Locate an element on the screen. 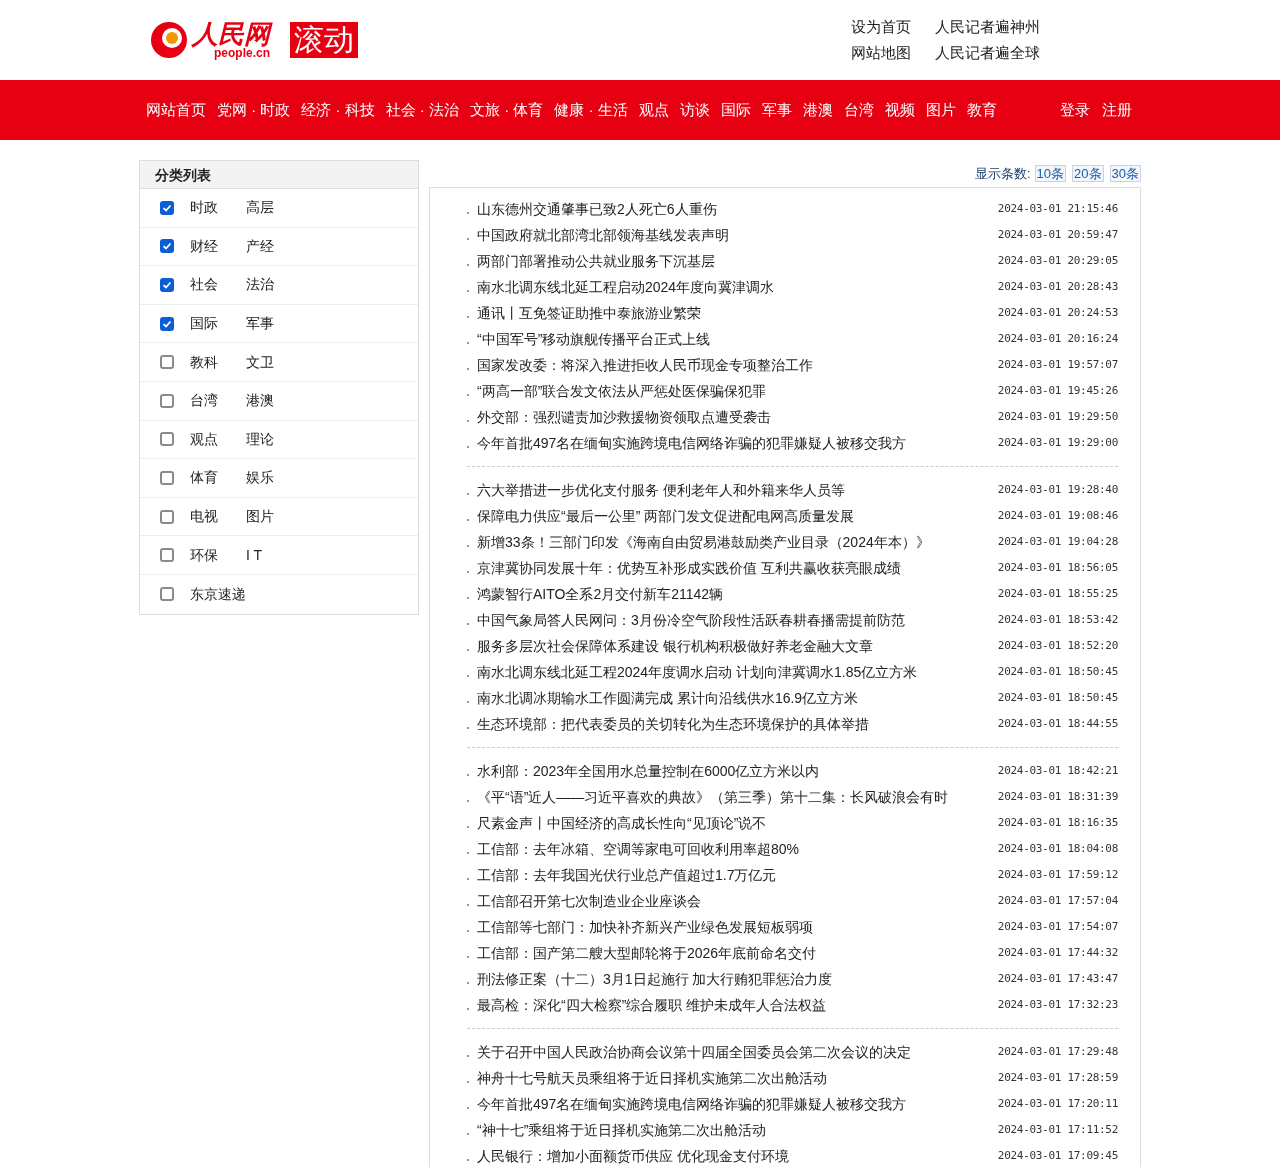 This screenshot has width=1280, height=1167. nav-link: 社会 · 法治 is located at coordinates (422, 110).